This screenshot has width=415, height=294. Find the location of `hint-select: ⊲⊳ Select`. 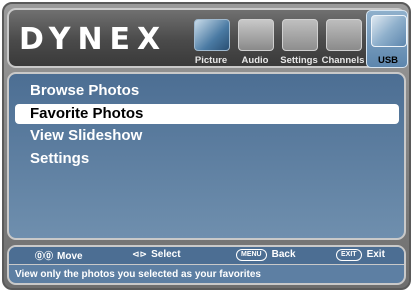

hint-select: ⊲⊳ Select is located at coordinates (156, 254).